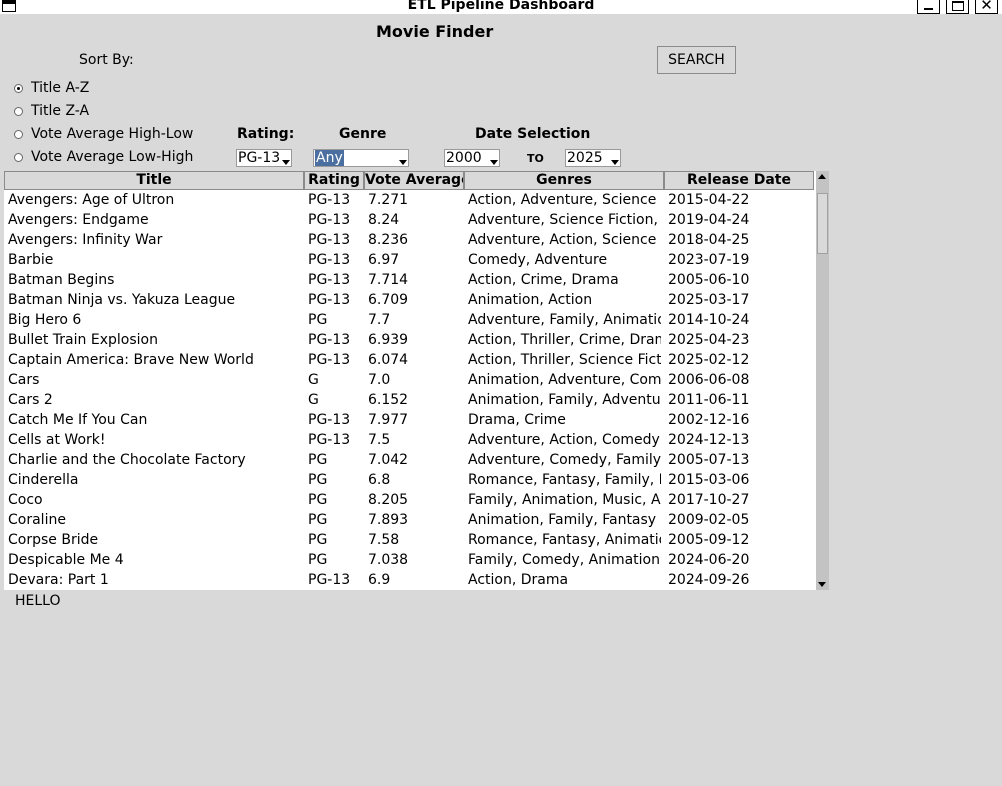 The image size is (1002, 786). I want to click on rating-label: Rating:, so click(266, 134).